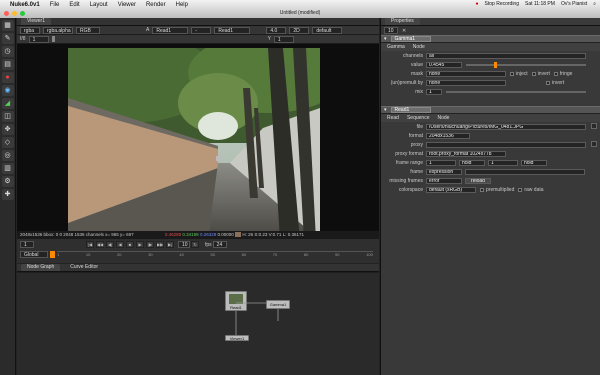 Image resolution: width=600 pixels, height=375 pixels. Describe the element at coordinates (477, 4) in the screenshot. I see `record-icon: ●` at that location.